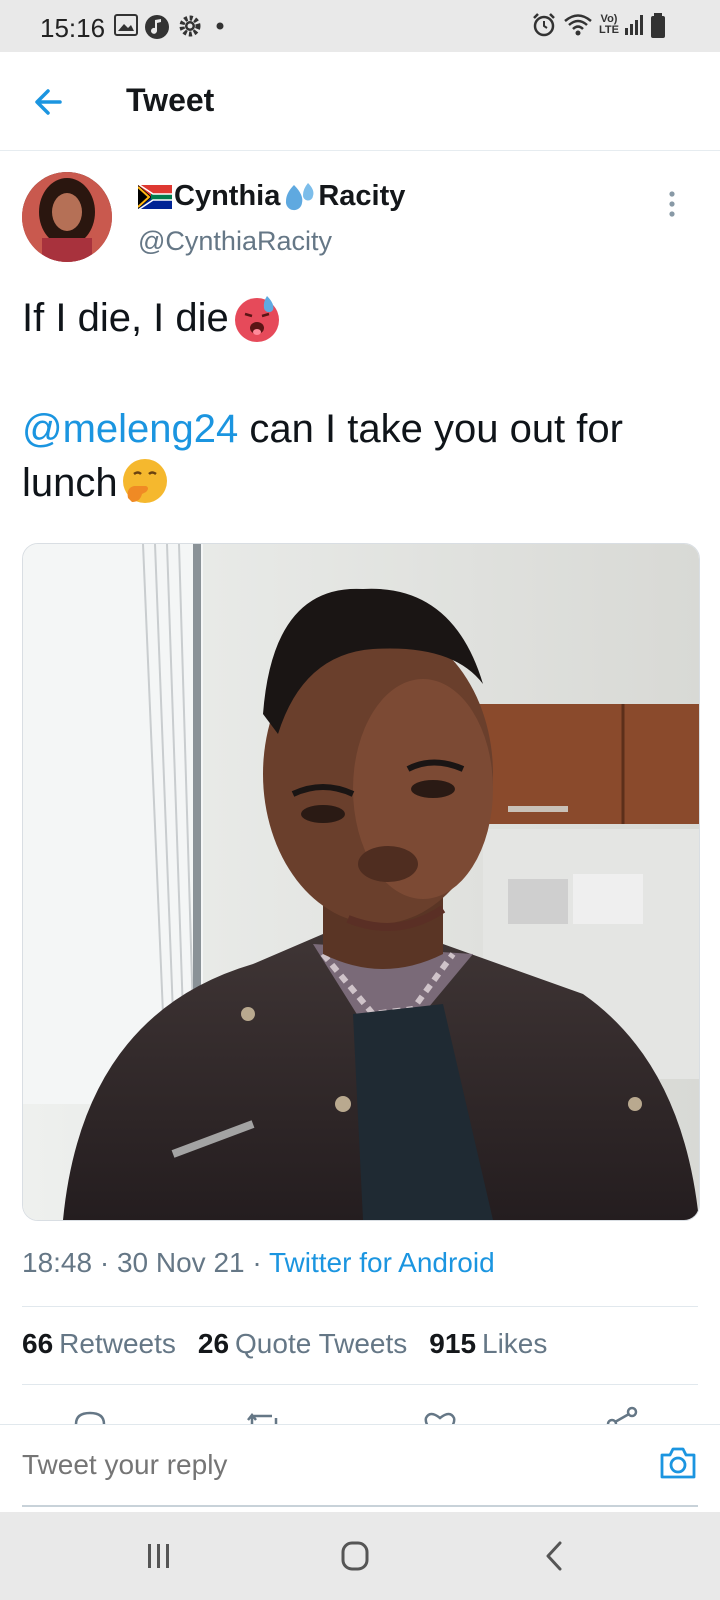 This screenshot has height=1600, width=720. Describe the element at coordinates (360, 1506) in the screenshot. I see `reply-underline` at that location.